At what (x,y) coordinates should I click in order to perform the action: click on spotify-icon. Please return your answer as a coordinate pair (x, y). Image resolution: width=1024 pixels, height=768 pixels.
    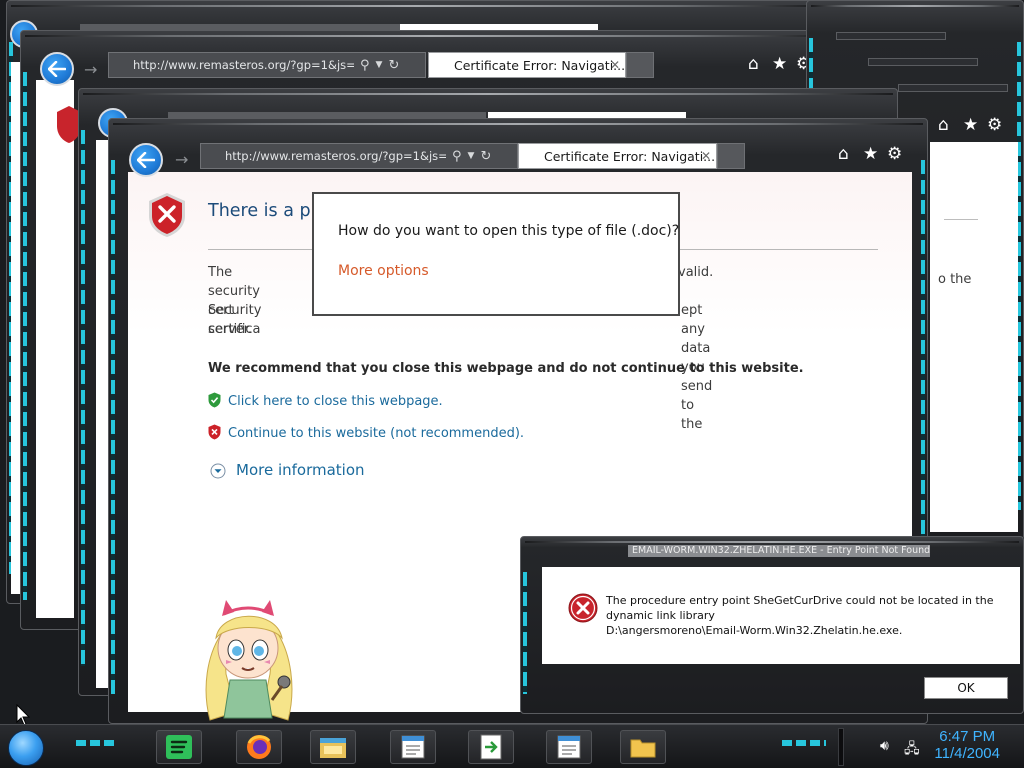
    Looking at the image, I should click on (179, 747).